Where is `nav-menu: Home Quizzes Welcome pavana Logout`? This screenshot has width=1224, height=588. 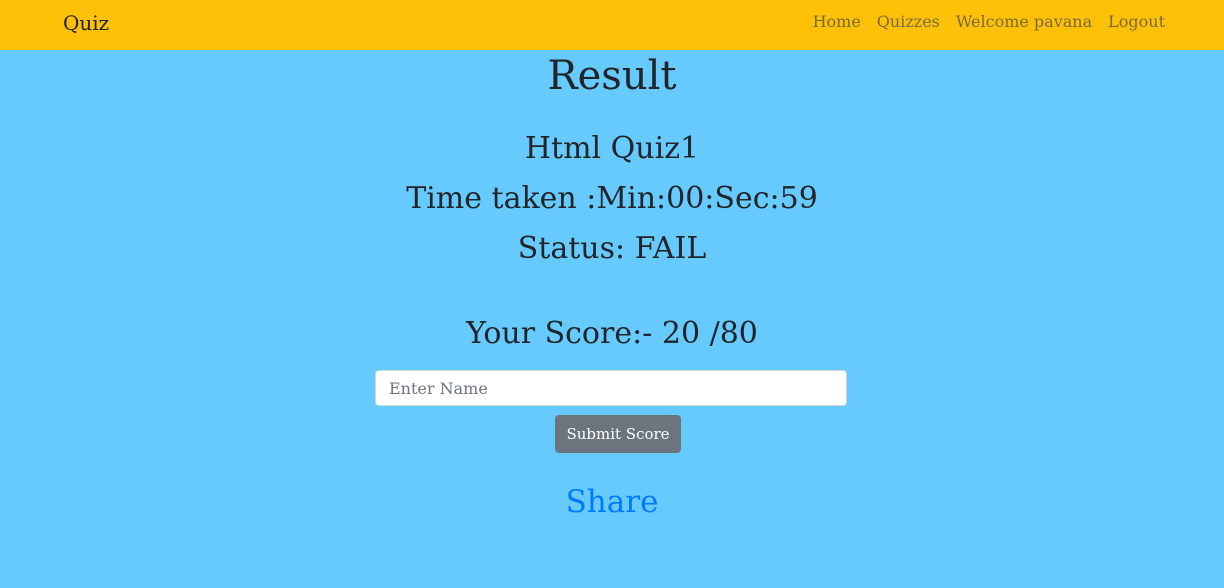 nav-menu: Home Quizzes Welcome pavana Logout is located at coordinates (989, 22).